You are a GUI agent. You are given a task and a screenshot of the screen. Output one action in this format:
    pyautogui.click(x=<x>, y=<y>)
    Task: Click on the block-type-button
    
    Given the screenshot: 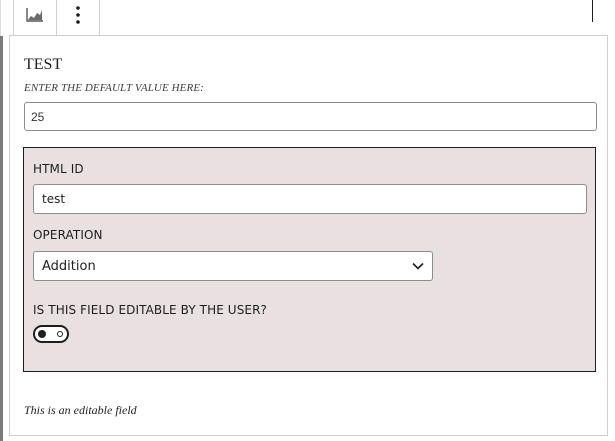 What is the action you would take?
    pyautogui.click(x=35, y=17)
    